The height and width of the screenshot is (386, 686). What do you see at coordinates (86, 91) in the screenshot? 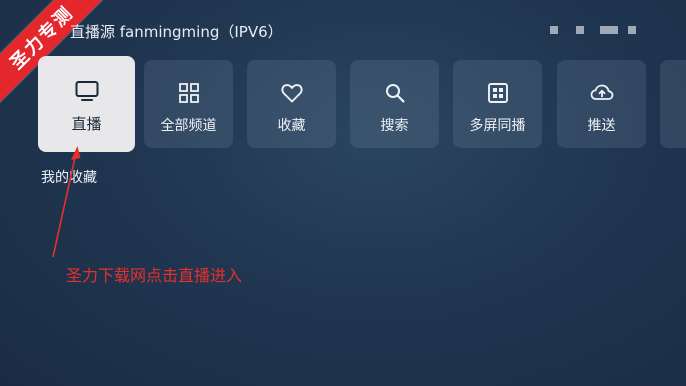
I see `tv-icon` at bounding box center [86, 91].